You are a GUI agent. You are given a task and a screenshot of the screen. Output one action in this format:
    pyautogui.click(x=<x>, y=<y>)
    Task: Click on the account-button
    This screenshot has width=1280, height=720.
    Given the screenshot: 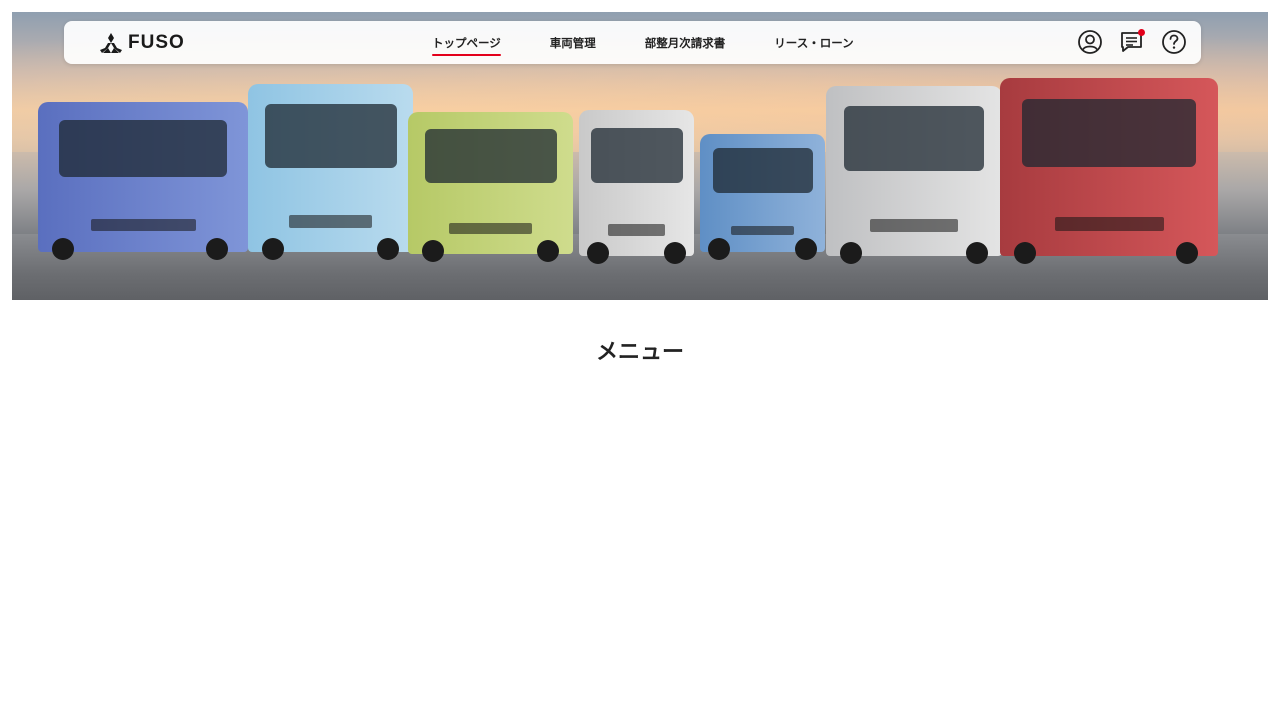 What is the action you would take?
    pyautogui.click(x=1090, y=42)
    